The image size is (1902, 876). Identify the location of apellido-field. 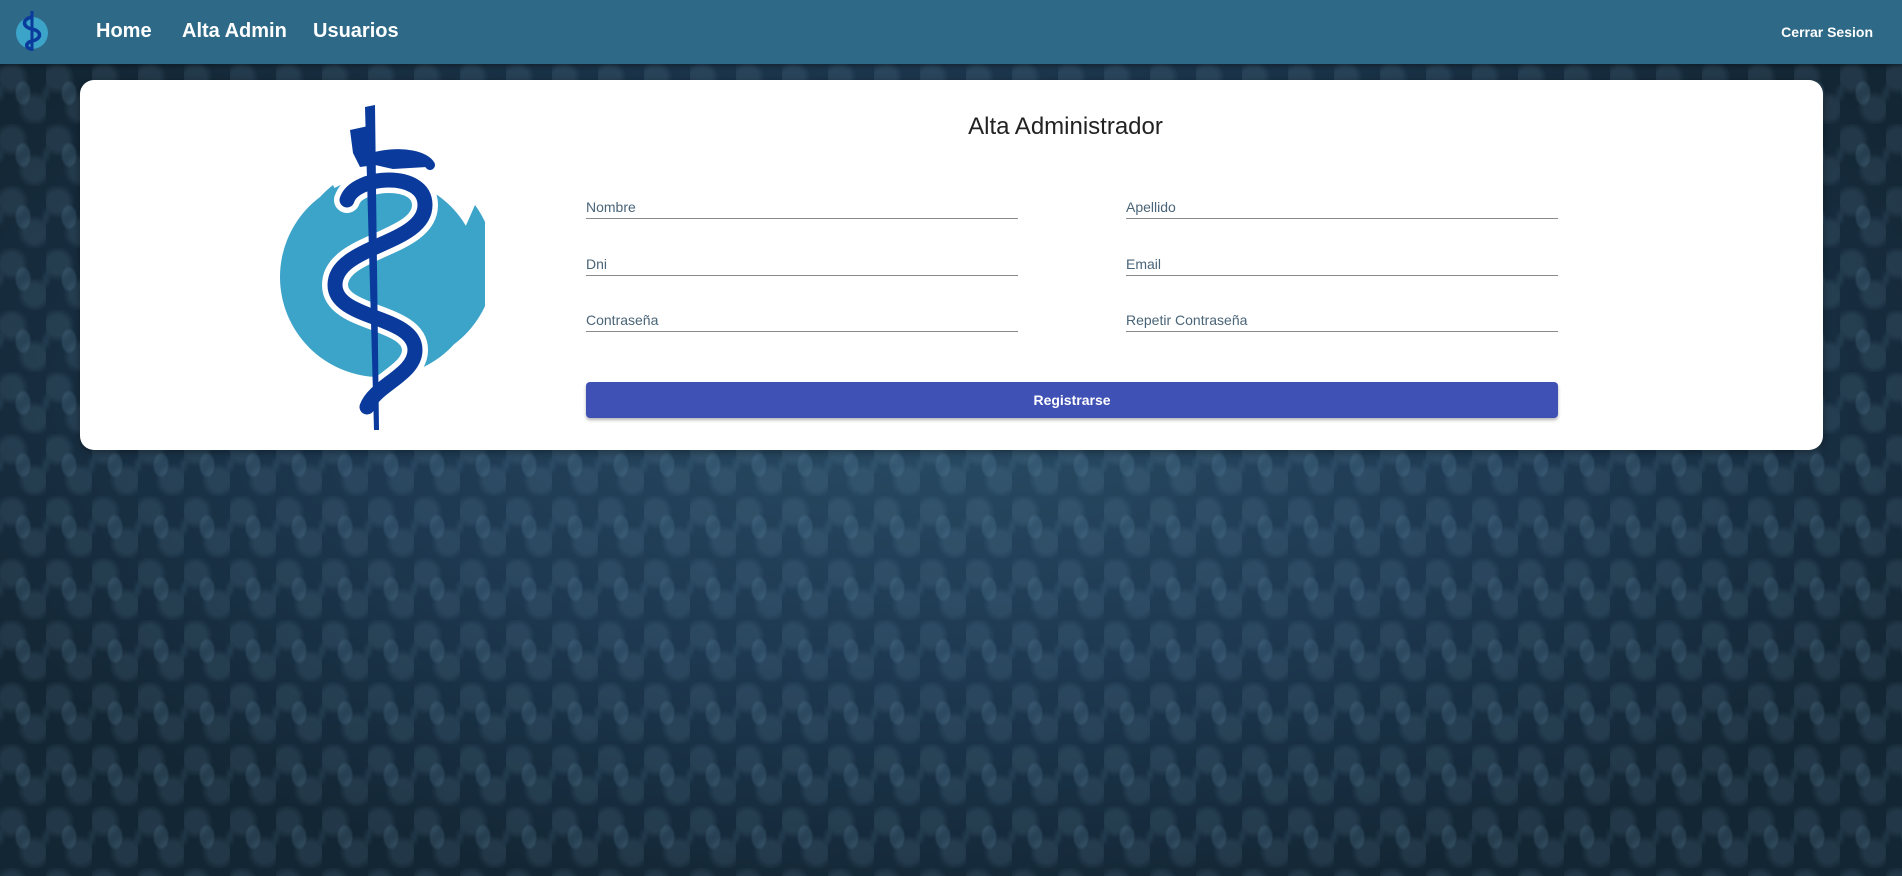
(1342, 203).